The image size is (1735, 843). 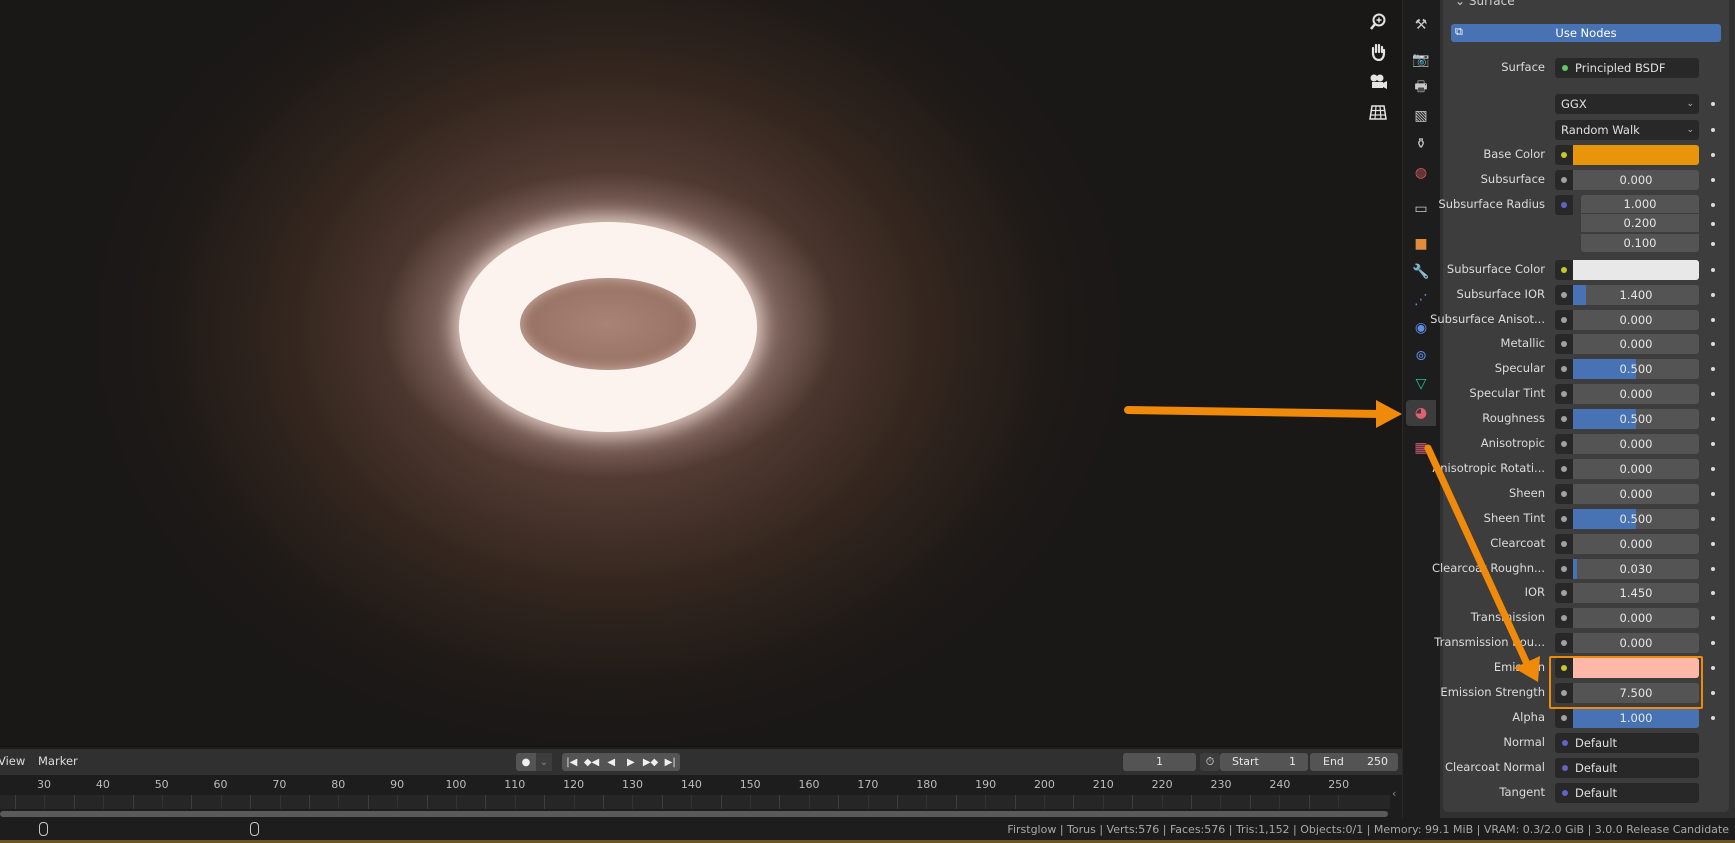 I want to click on property-anisotropic-rotati-slider: 0.000, so click(x=1636, y=468).